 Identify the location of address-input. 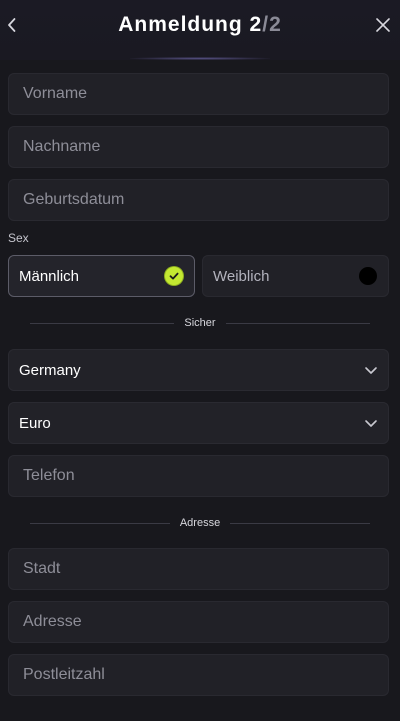
(198, 622).